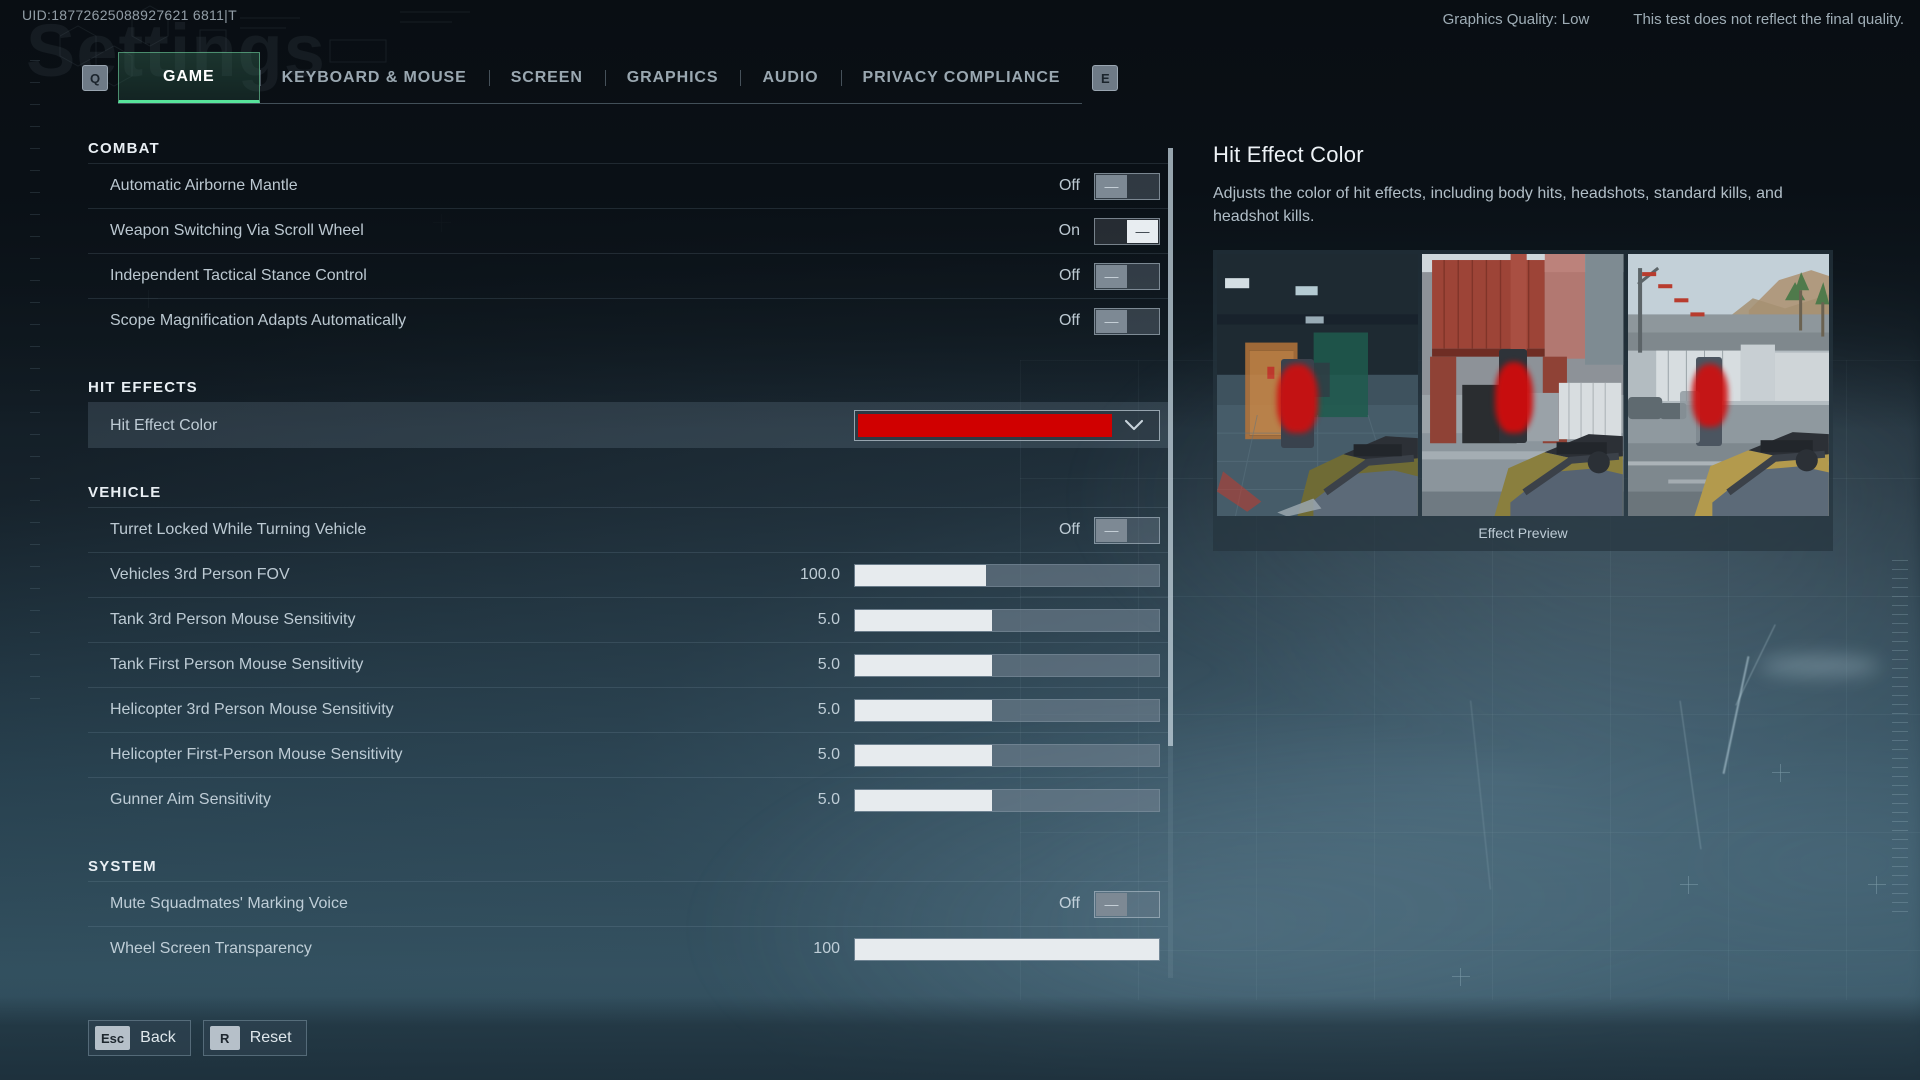 This screenshot has width=1920, height=1080. I want to click on setting-label: Vehicles 3rd Person FOV, so click(200, 574).